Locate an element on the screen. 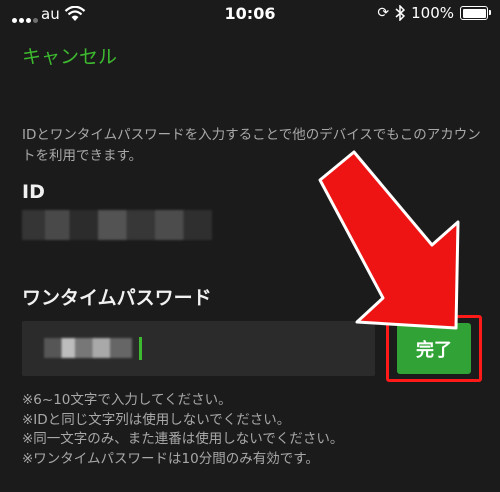 The height and width of the screenshot is (492, 500). status-bar: au 10:06 ⟳ 100% is located at coordinates (250, 15).